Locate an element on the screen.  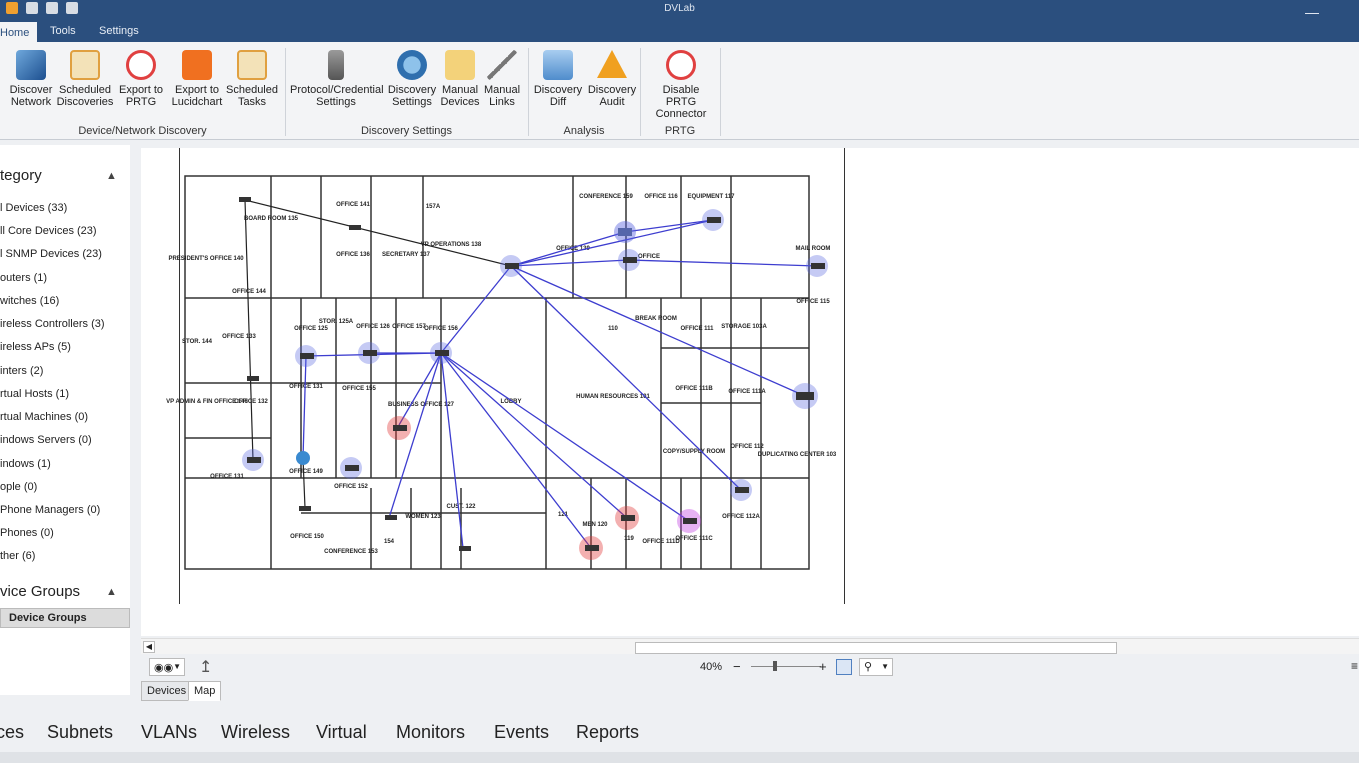
sidebar-item-virtual-hosts: rtual Hosts (1) is located at coordinates (34, 394).